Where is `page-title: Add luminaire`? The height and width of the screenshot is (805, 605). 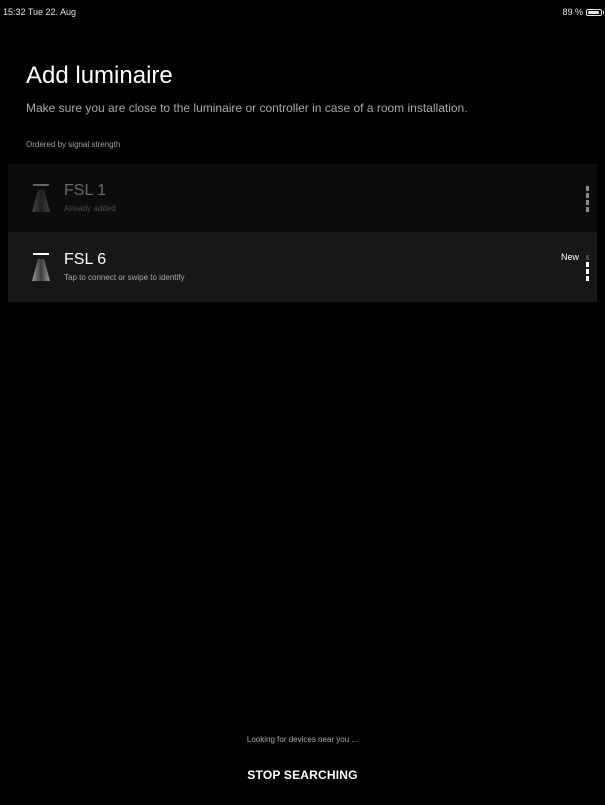 page-title: Add luminaire is located at coordinates (99, 75).